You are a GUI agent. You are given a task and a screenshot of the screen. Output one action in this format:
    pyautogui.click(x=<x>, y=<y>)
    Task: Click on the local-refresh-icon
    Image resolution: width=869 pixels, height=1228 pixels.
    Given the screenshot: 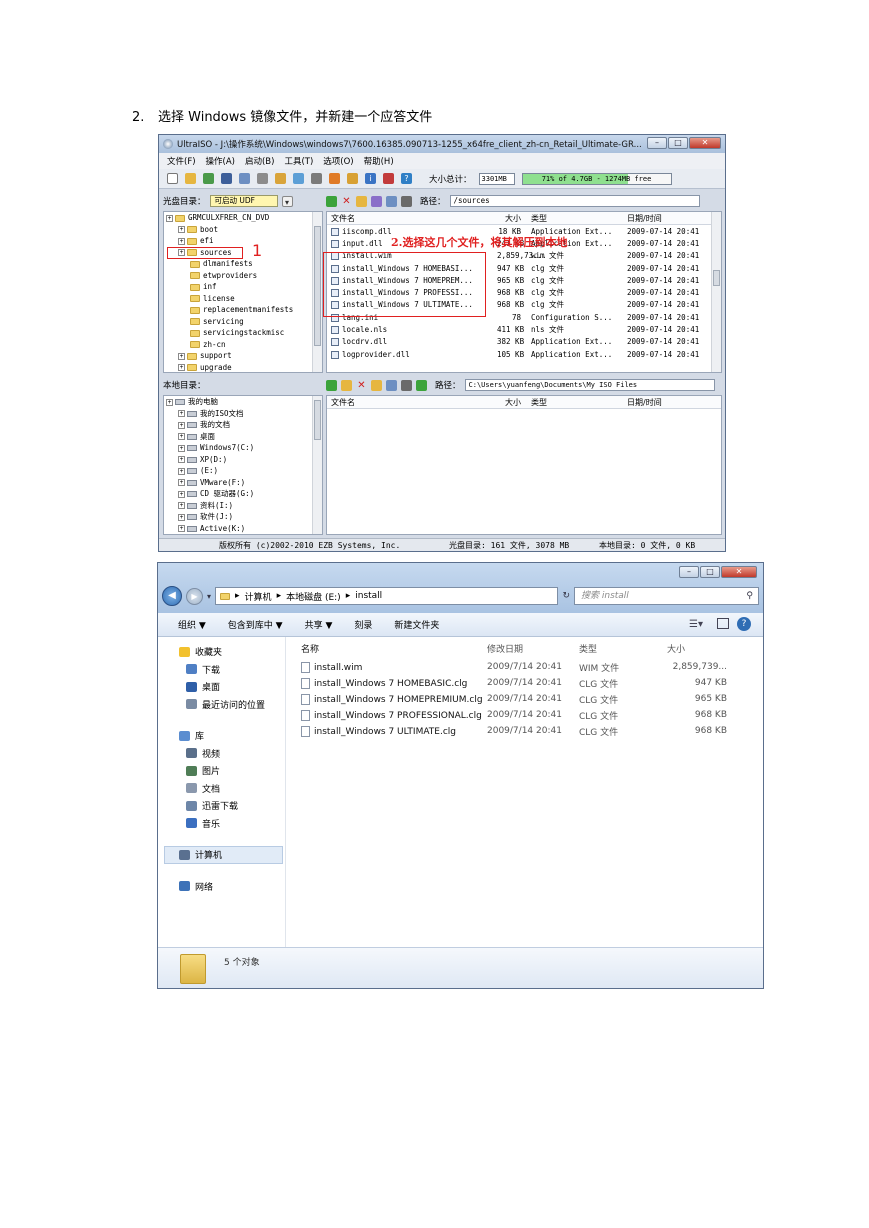 What is the action you would take?
    pyautogui.click(x=421, y=385)
    